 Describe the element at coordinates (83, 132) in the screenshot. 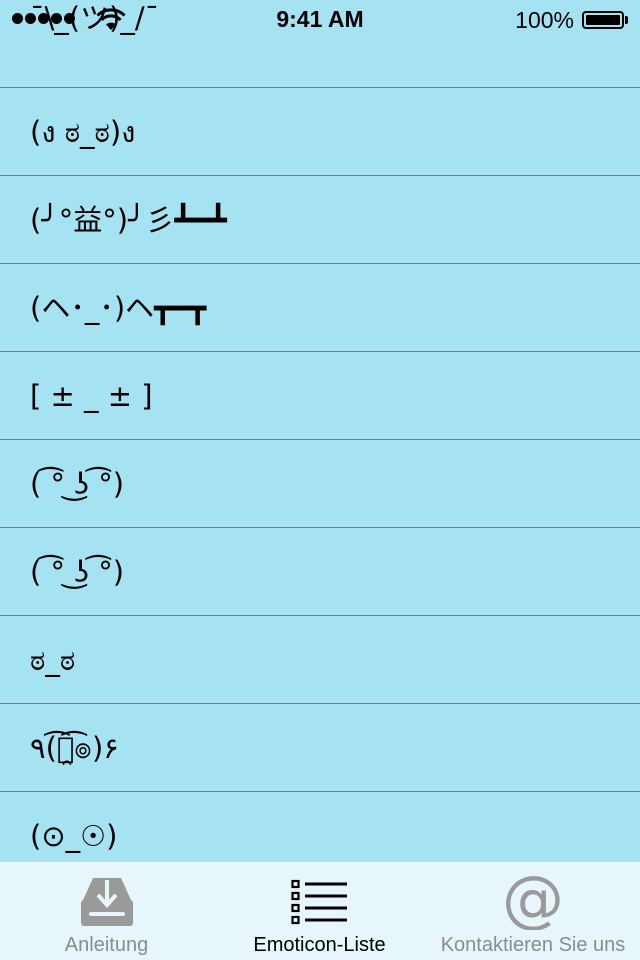

I see `emoticon-text: (ง ಠ_ಠ)ง` at that location.